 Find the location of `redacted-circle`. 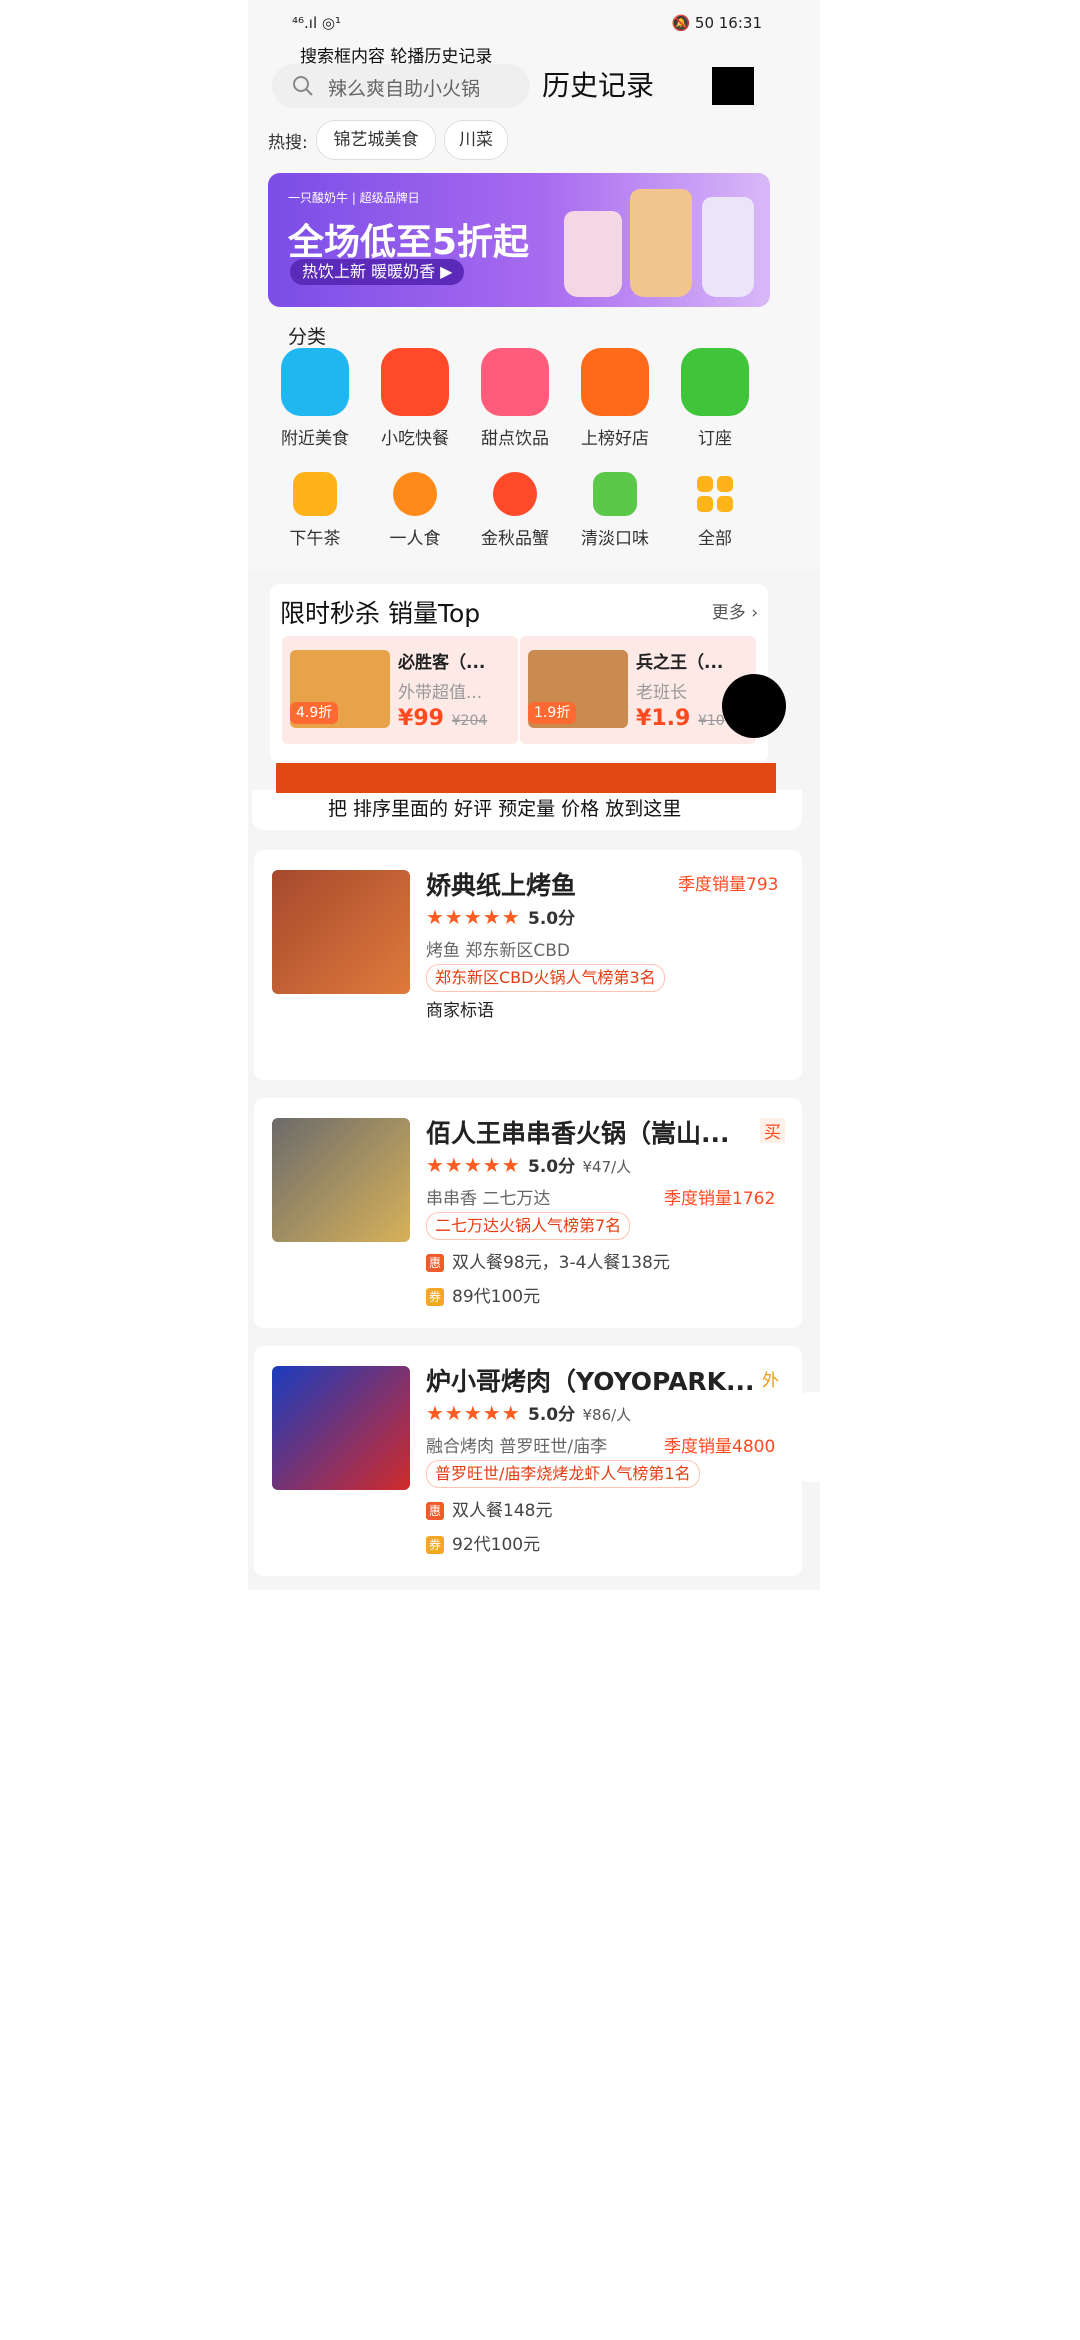

redacted-circle is located at coordinates (754, 706).